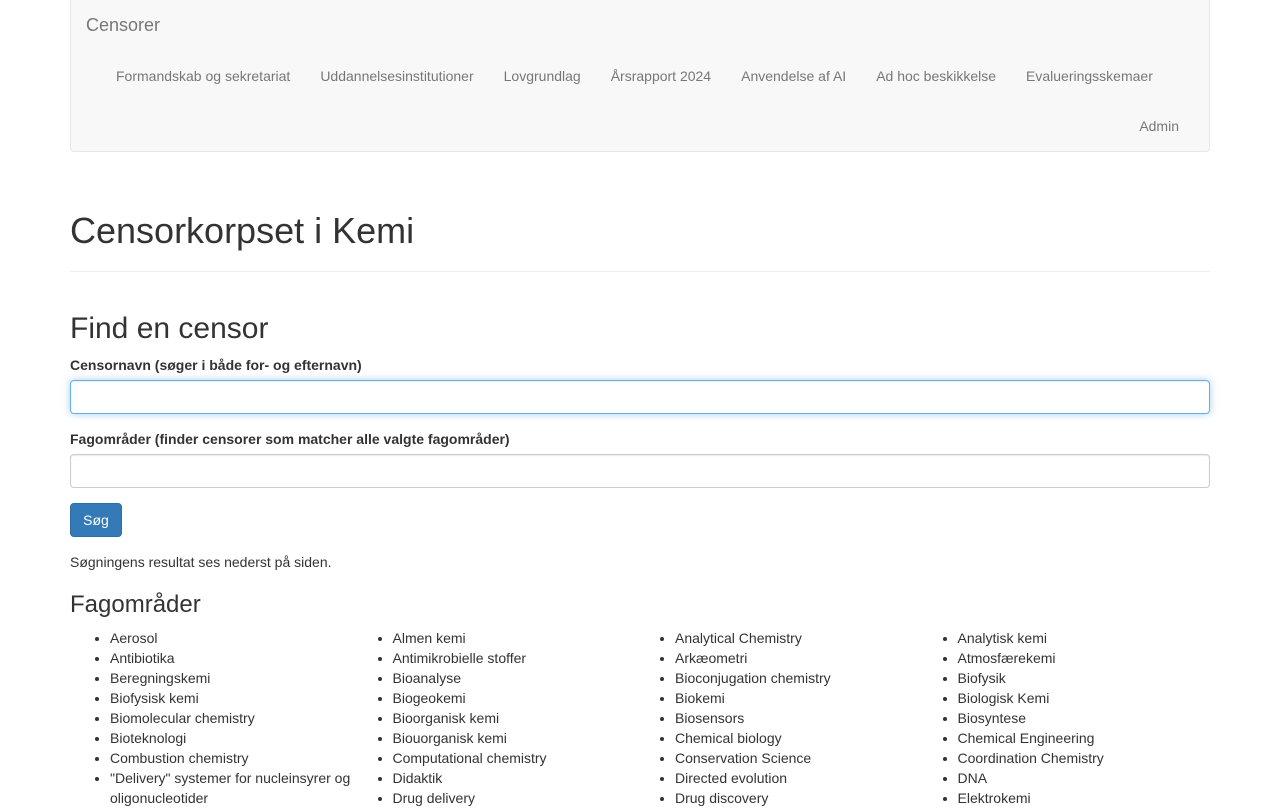 Image resolution: width=1280 pixels, height=808 pixels. Describe the element at coordinates (514, 658) in the screenshot. I see `area-item: Antimikrobielle stoffer` at that location.